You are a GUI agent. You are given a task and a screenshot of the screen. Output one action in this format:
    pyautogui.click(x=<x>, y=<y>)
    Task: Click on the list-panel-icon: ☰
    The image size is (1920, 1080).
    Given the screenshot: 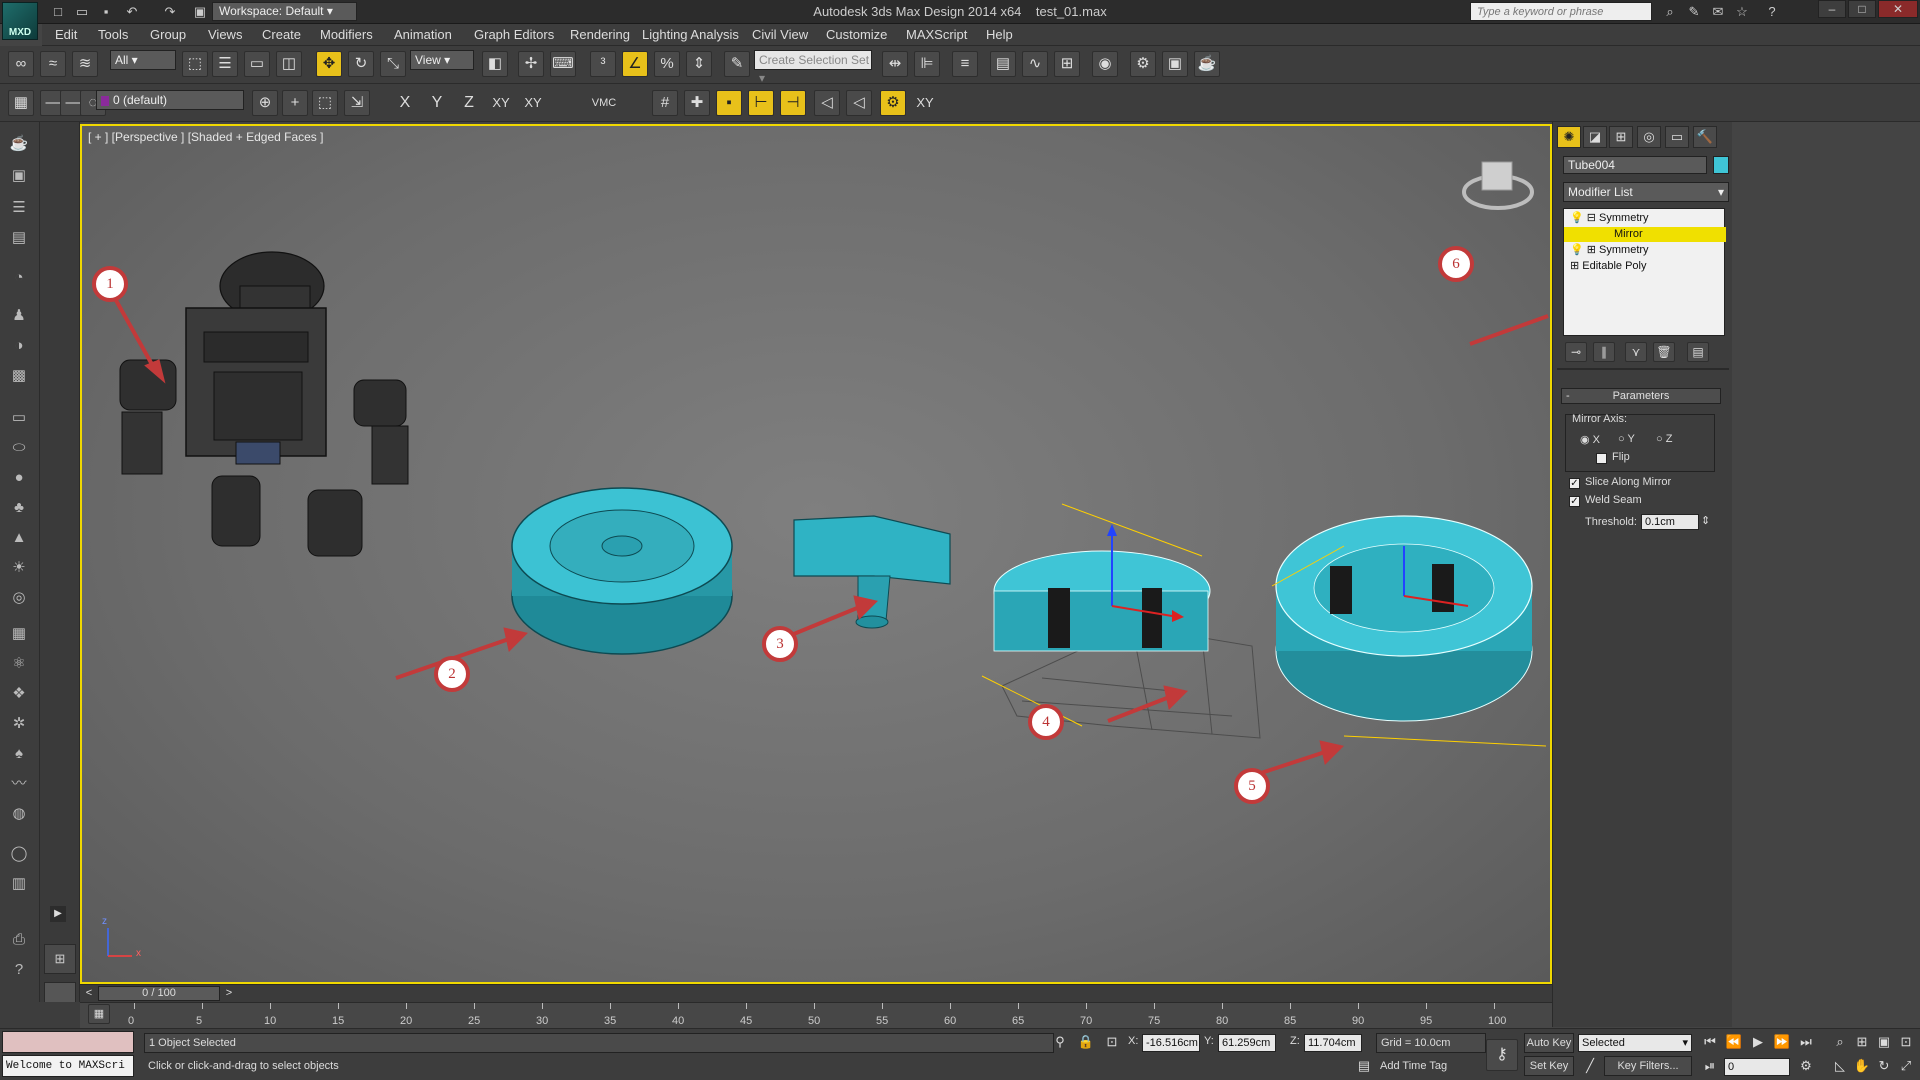 What is the action you would take?
    pyautogui.click(x=19, y=208)
    